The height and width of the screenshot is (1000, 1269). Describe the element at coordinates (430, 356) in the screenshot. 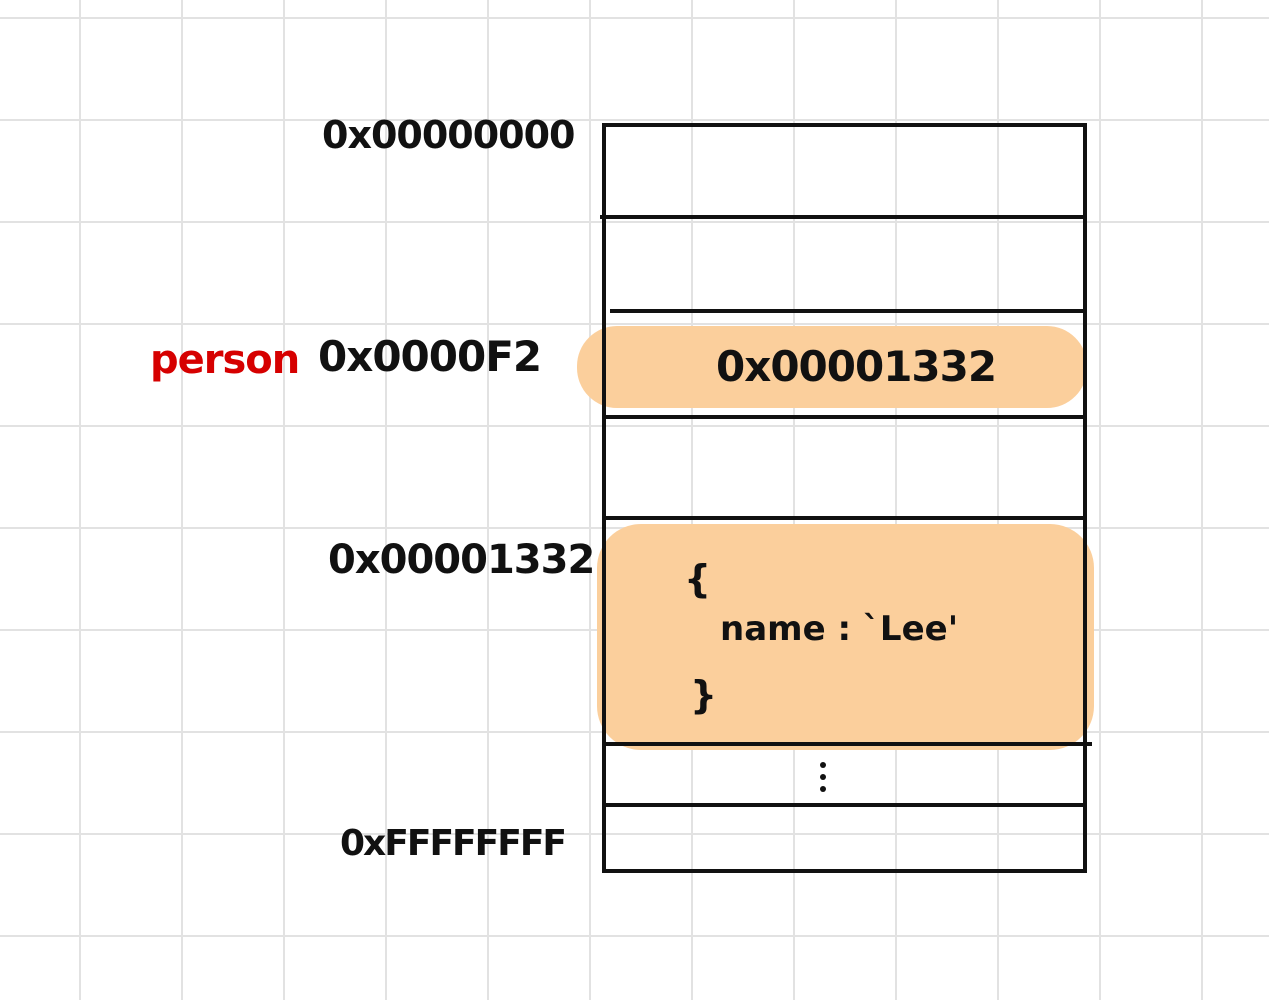

I see `address-label-person: 0x0000F2` at that location.